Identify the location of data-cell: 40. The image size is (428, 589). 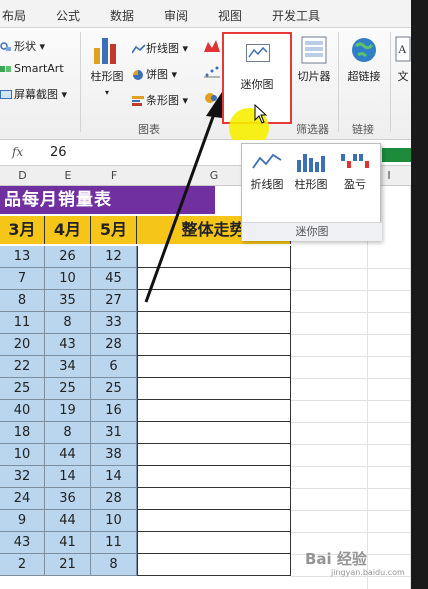
(22, 411).